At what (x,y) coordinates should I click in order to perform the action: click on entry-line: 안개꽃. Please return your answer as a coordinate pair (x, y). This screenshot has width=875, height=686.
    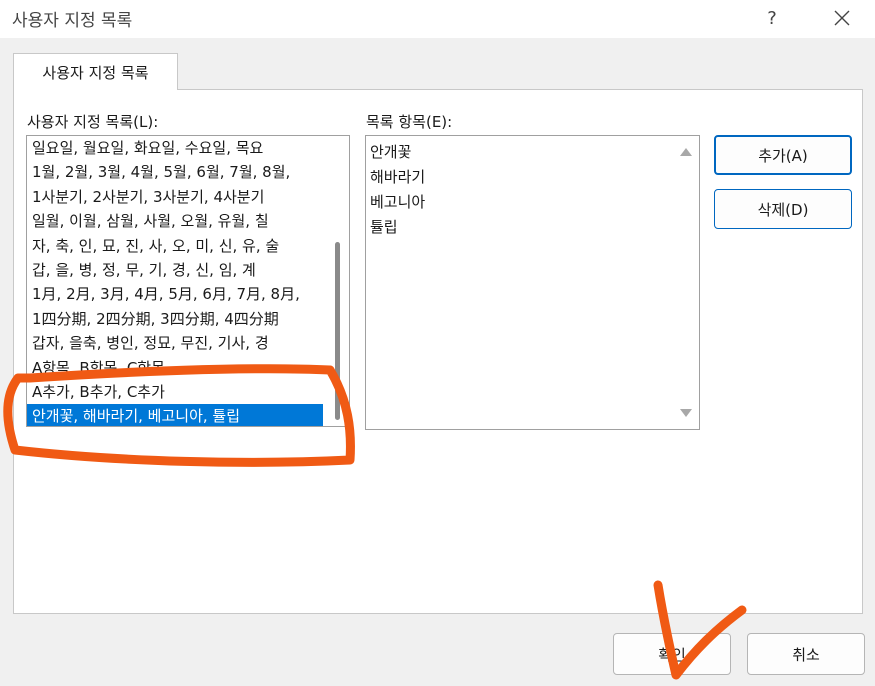
    Looking at the image, I should click on (391, 152).